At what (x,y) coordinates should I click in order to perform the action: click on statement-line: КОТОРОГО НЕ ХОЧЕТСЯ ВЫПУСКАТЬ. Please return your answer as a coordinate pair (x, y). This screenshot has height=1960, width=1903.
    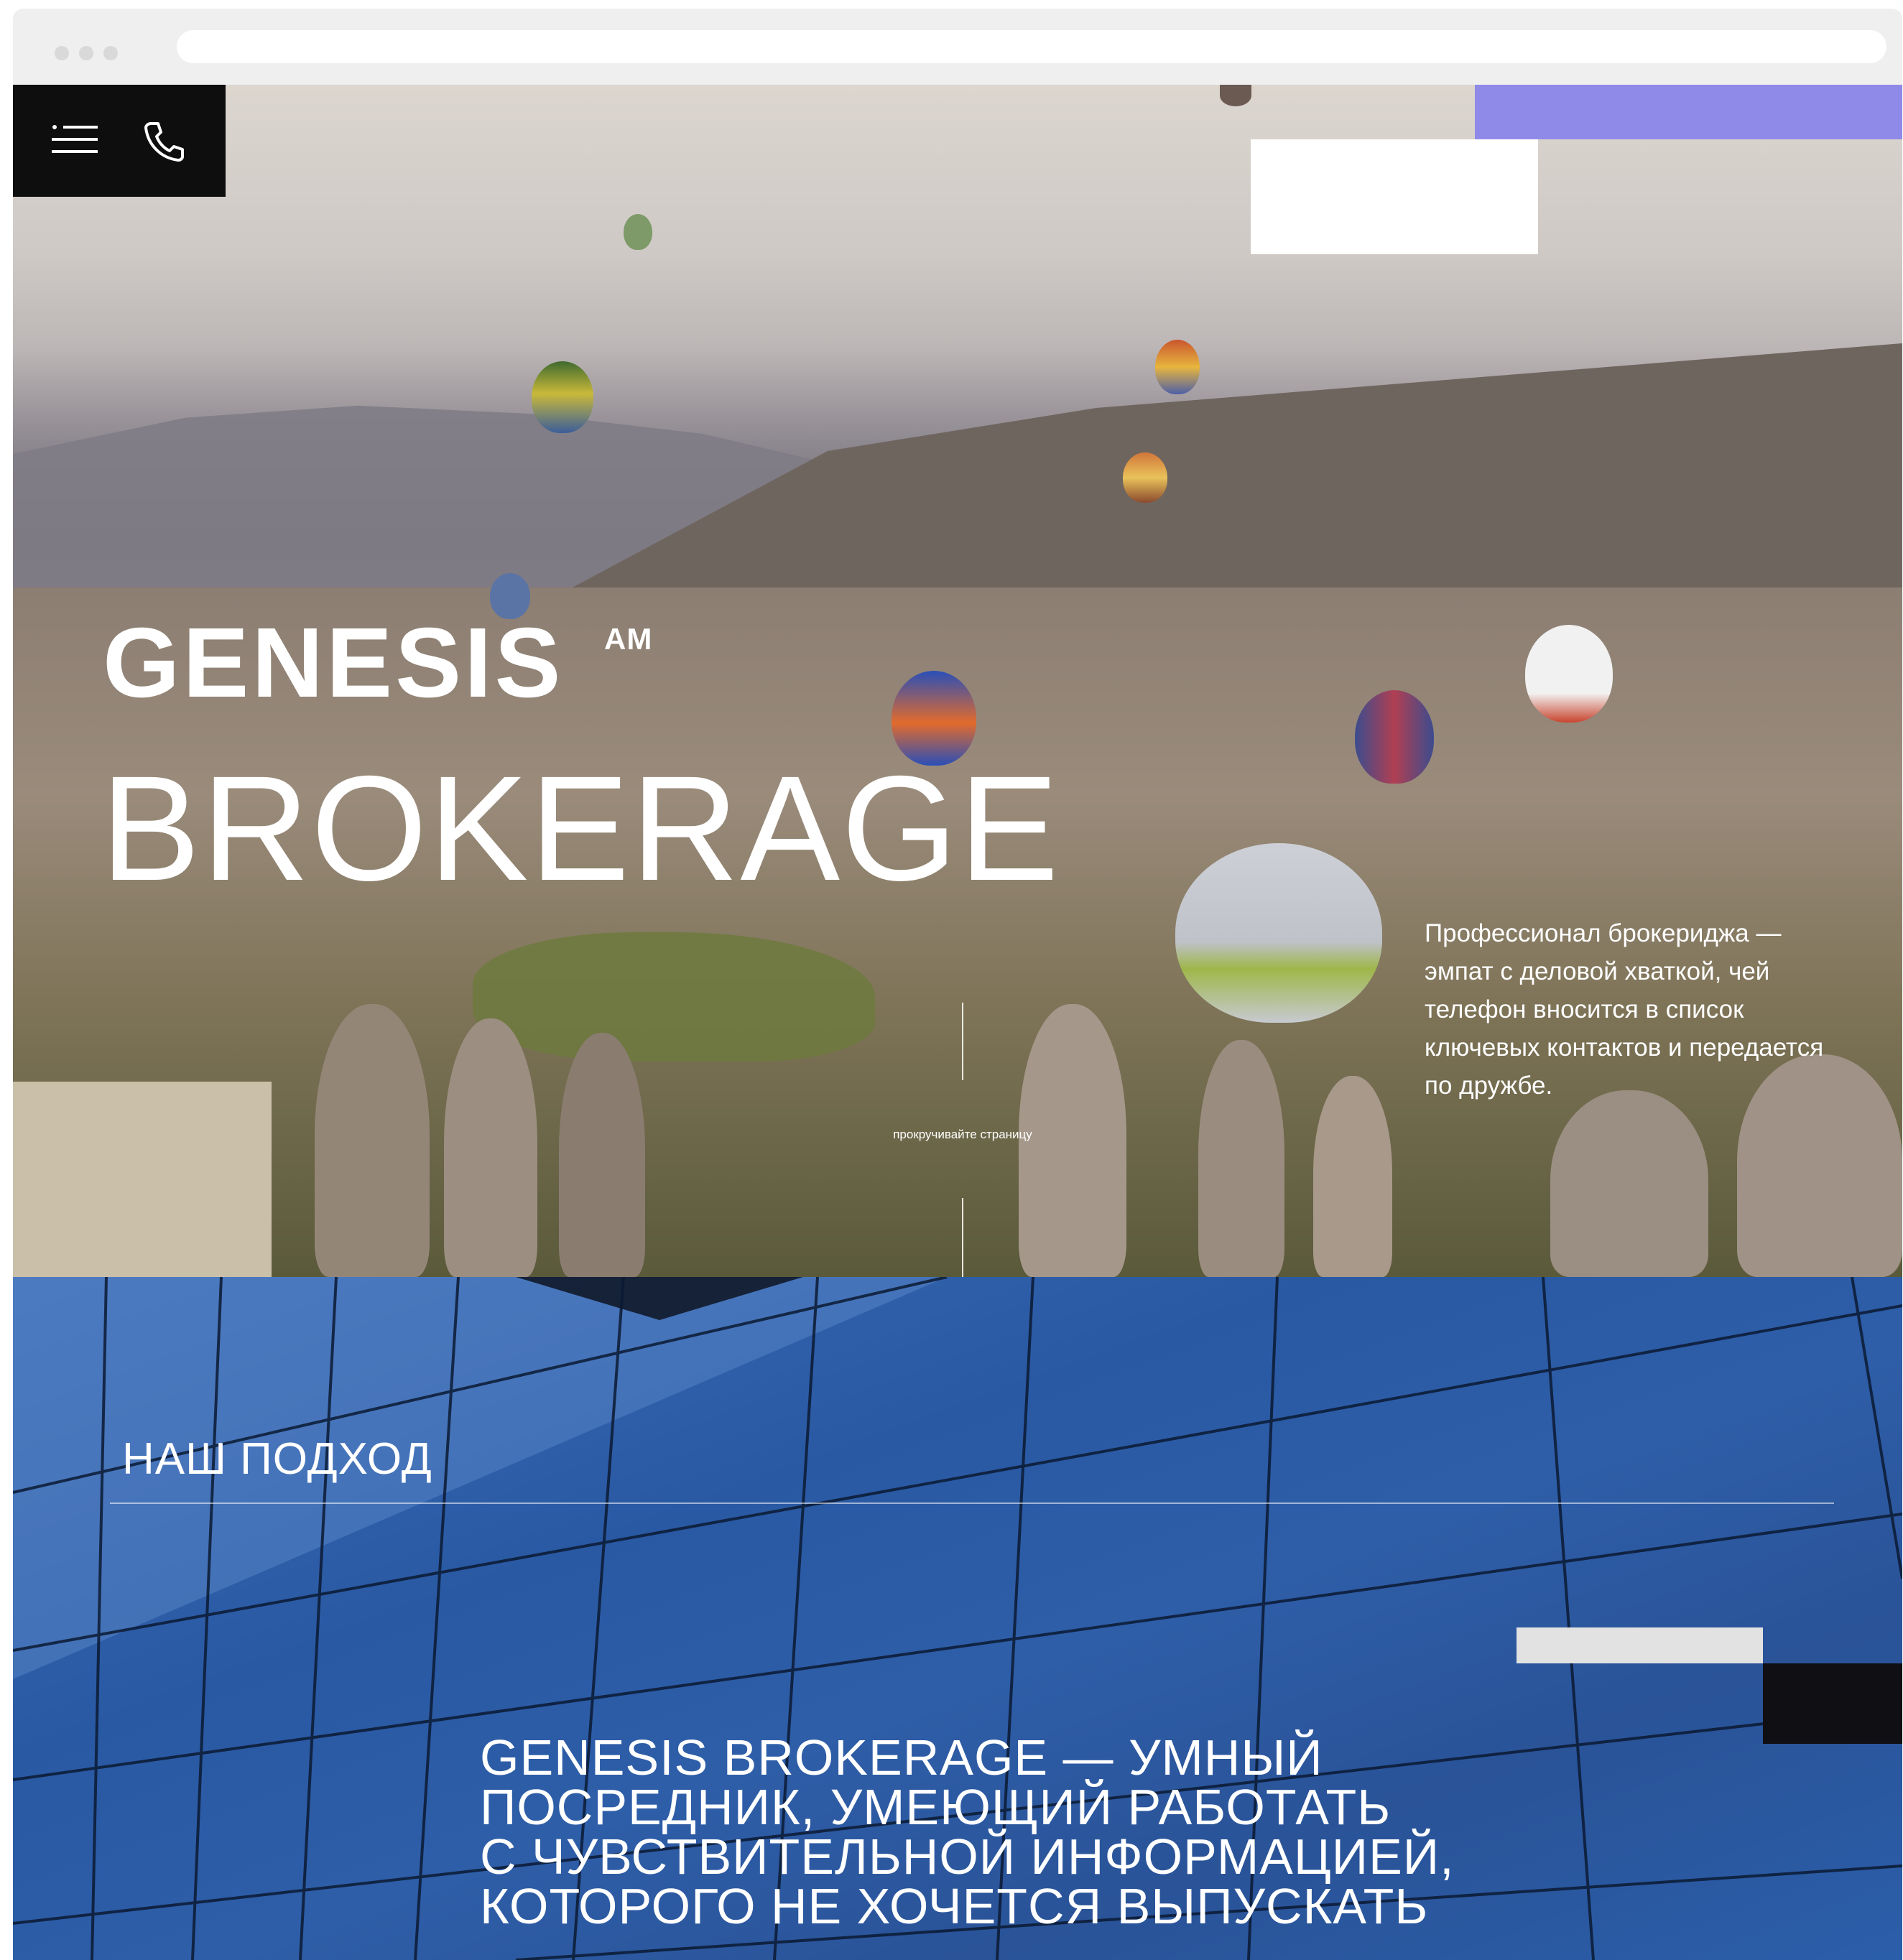
    Looking at the image, I should click on (955, 1906).